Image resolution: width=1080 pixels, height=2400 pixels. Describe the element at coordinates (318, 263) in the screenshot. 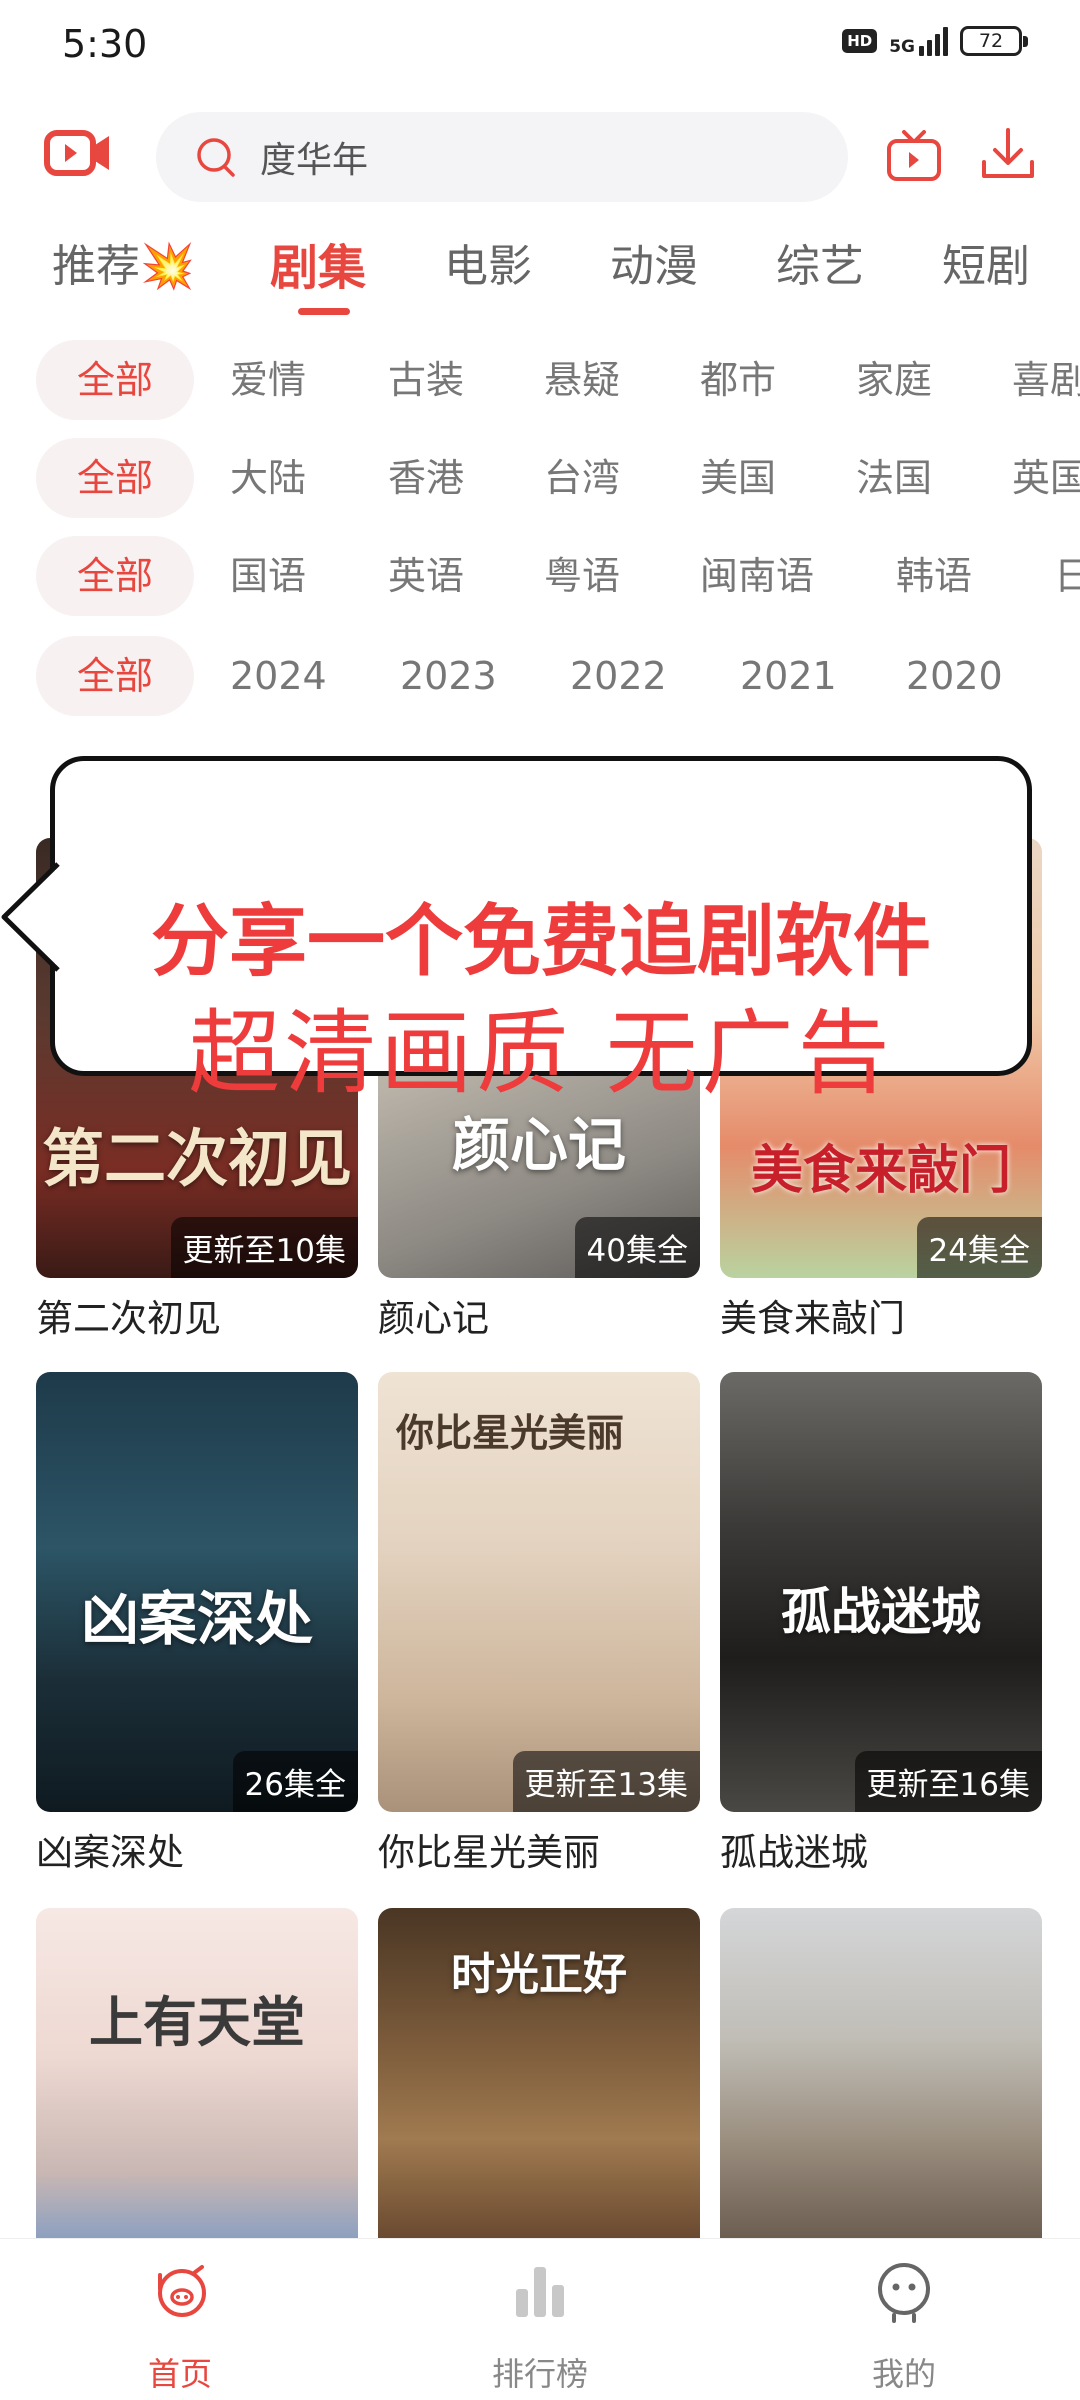

I see `tab-series: 剧集` at that location.